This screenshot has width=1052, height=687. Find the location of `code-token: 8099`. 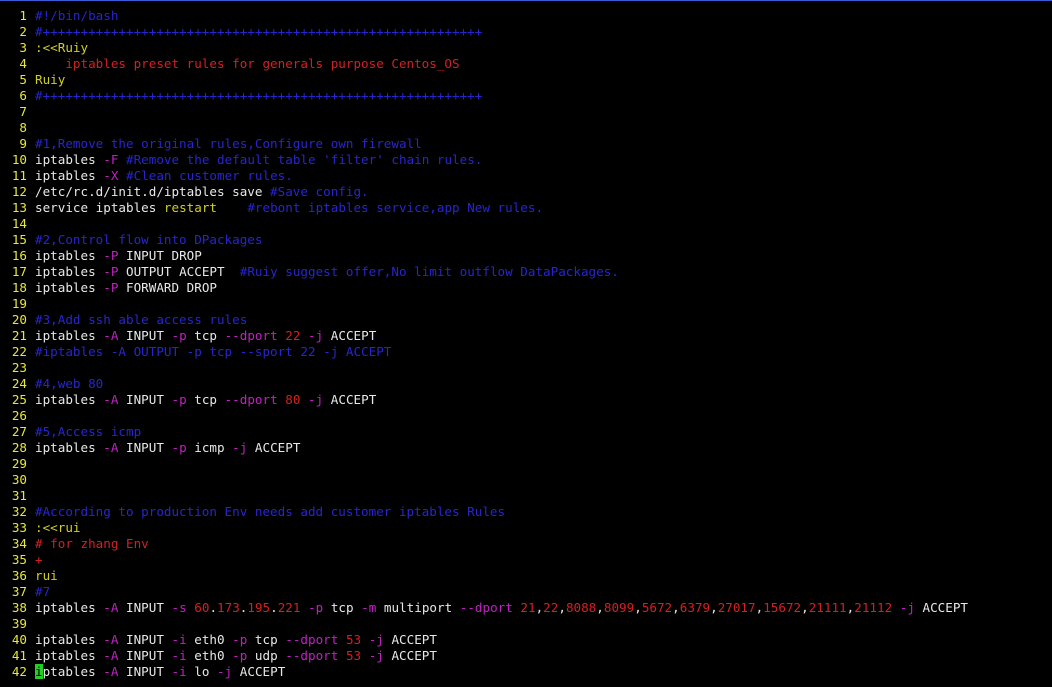

code-token: 8099 is located at coordinates (619, 607).